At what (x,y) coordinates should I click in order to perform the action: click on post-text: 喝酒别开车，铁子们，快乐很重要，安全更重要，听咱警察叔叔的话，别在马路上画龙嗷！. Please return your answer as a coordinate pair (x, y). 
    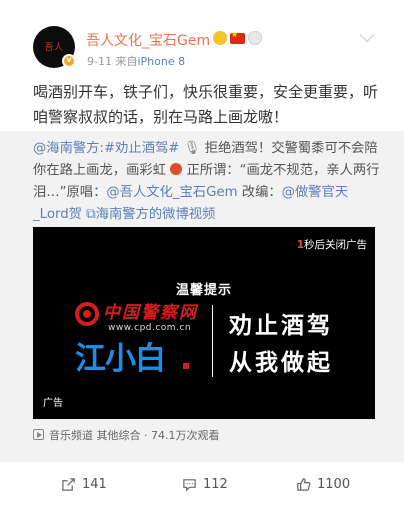
    Looking at the image, I should click on (206, 104).